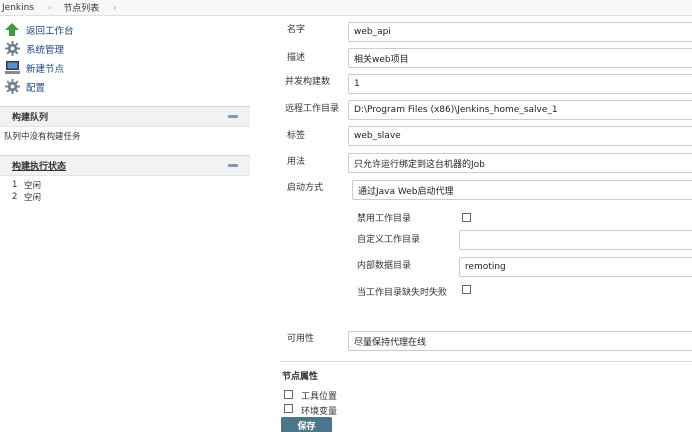  I want to click on env-vars-checkbox, so click(288, 408).